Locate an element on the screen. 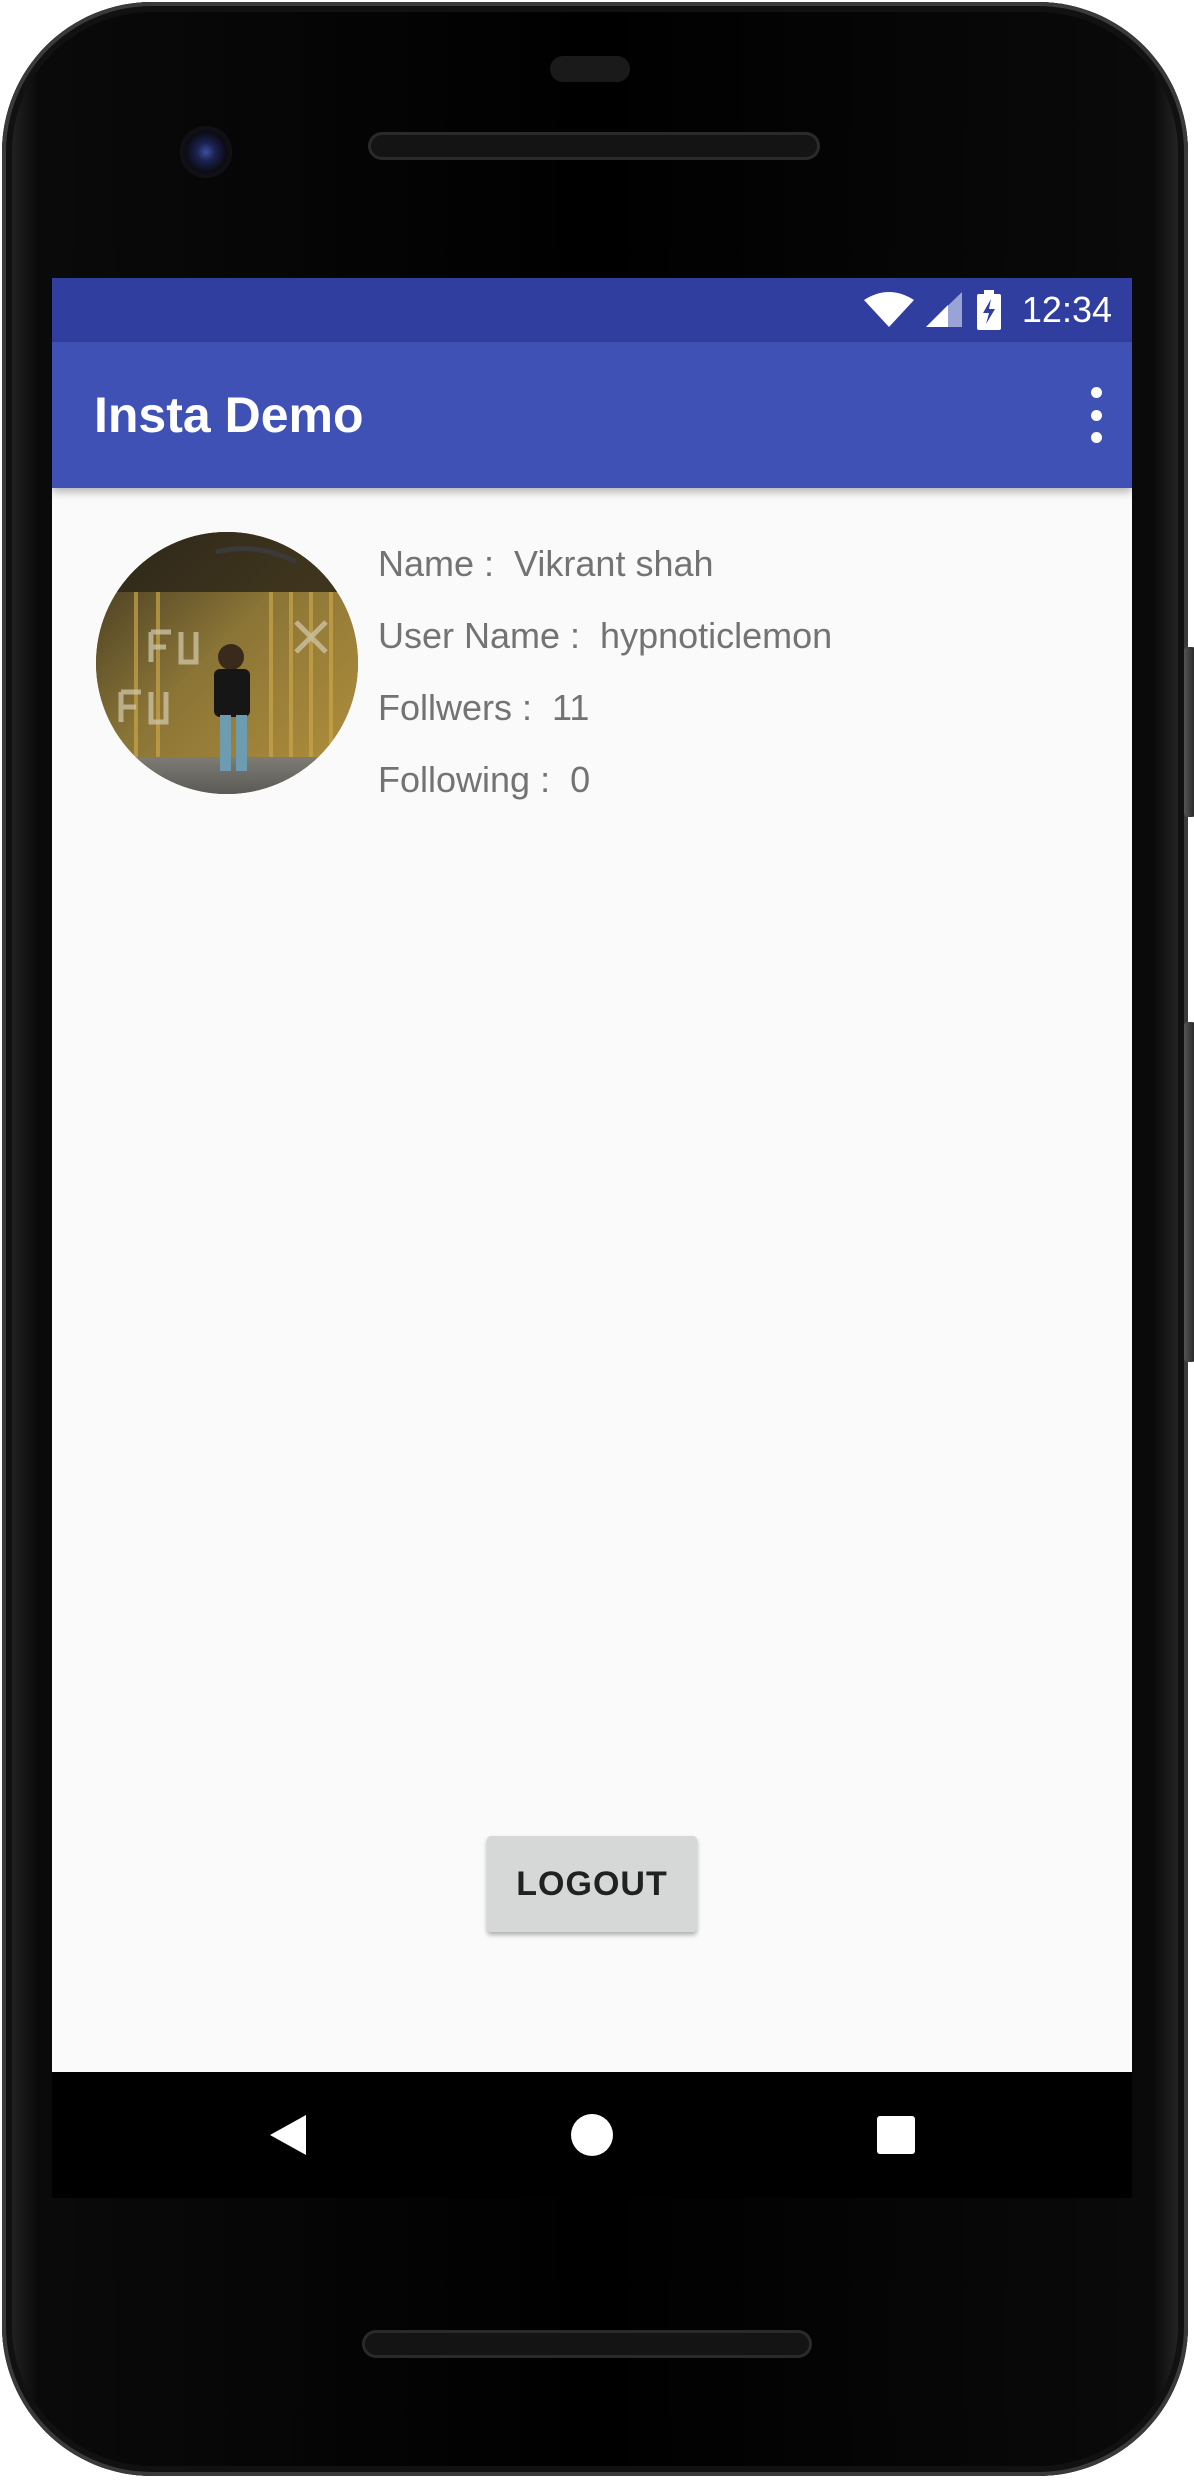 The image size is (1194, 2480). name-value: Vikrant shah is located at coordinates (614, 563).